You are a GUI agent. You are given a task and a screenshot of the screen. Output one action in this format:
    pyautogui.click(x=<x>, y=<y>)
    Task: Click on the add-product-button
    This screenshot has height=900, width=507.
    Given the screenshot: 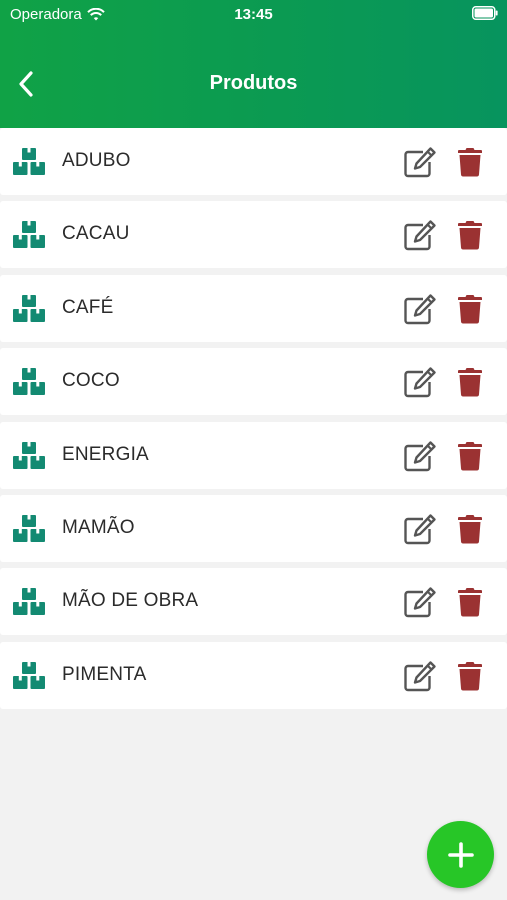 What is the action you would take?
    pyautogui.click(x=460, y=854)
    